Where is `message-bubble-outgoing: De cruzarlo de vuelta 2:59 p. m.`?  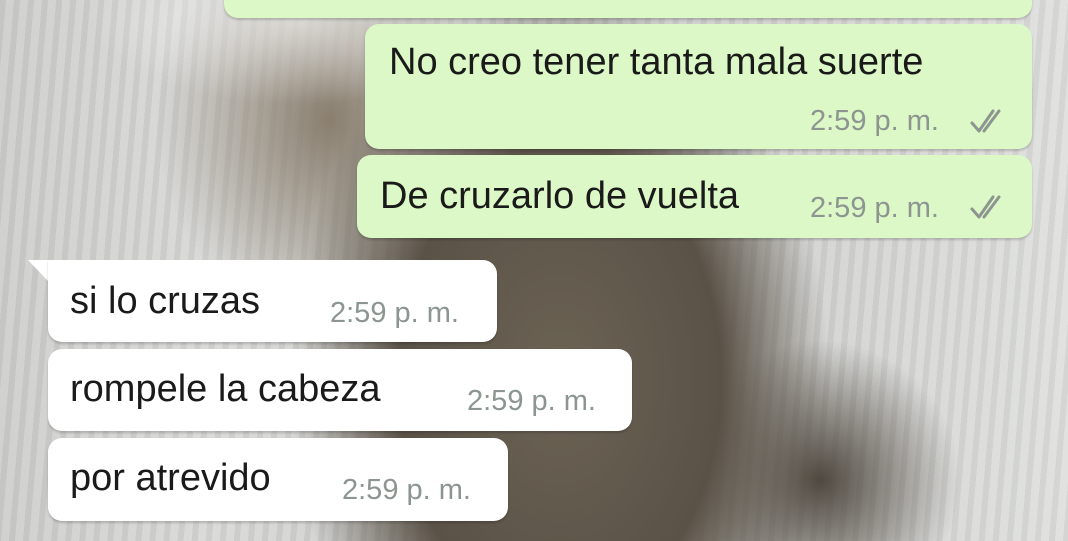 message-bubble-outgoing: De cruzarlo de vuelta 2:59 p. m. is located at coordinates (694, 196).